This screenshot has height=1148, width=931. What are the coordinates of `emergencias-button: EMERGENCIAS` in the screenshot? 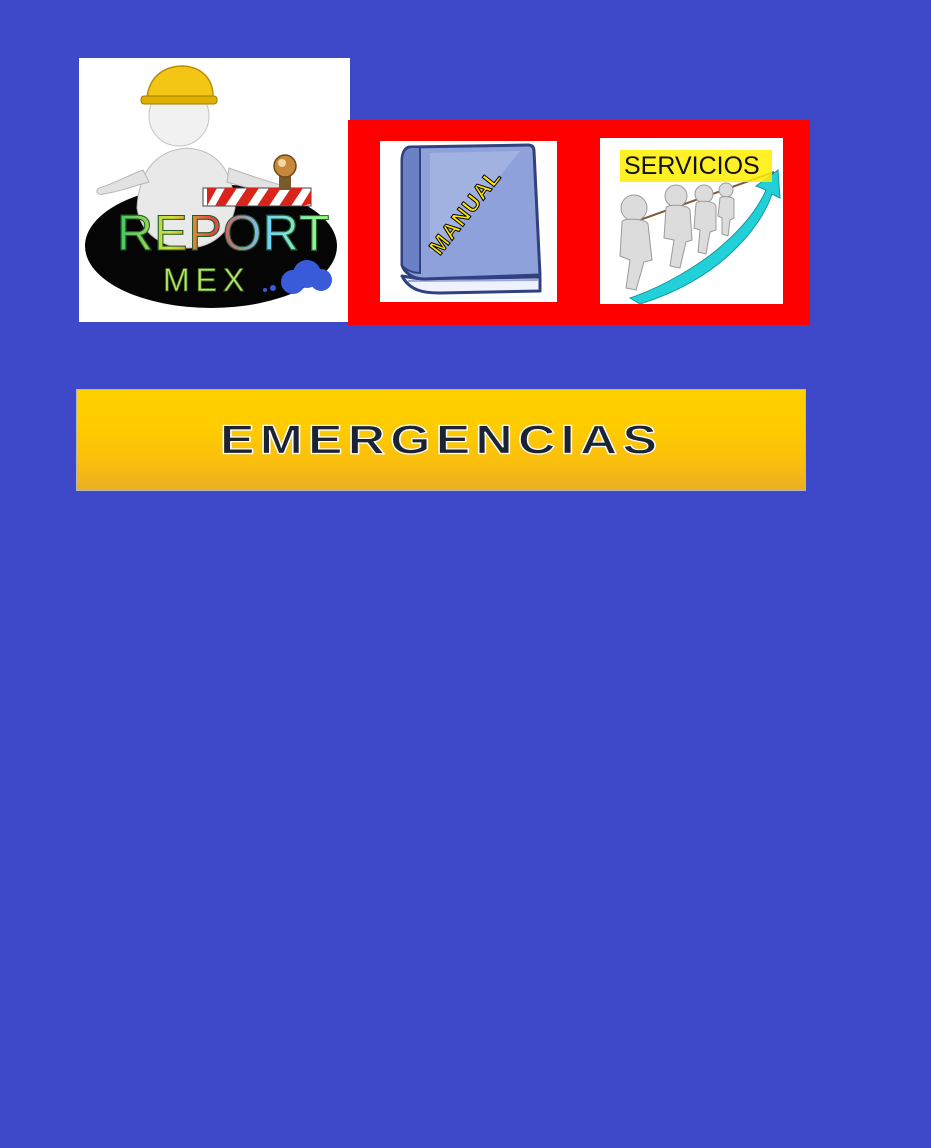 It's located at (441, 440).